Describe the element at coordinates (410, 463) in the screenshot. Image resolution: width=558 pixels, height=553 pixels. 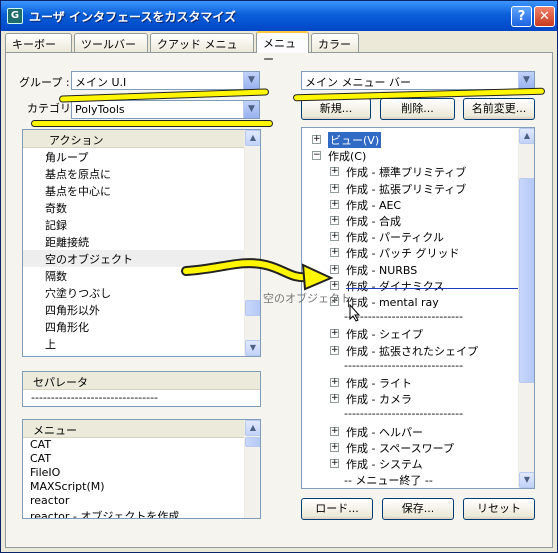
I see `tree-node: + 作成 - システム` at that location.